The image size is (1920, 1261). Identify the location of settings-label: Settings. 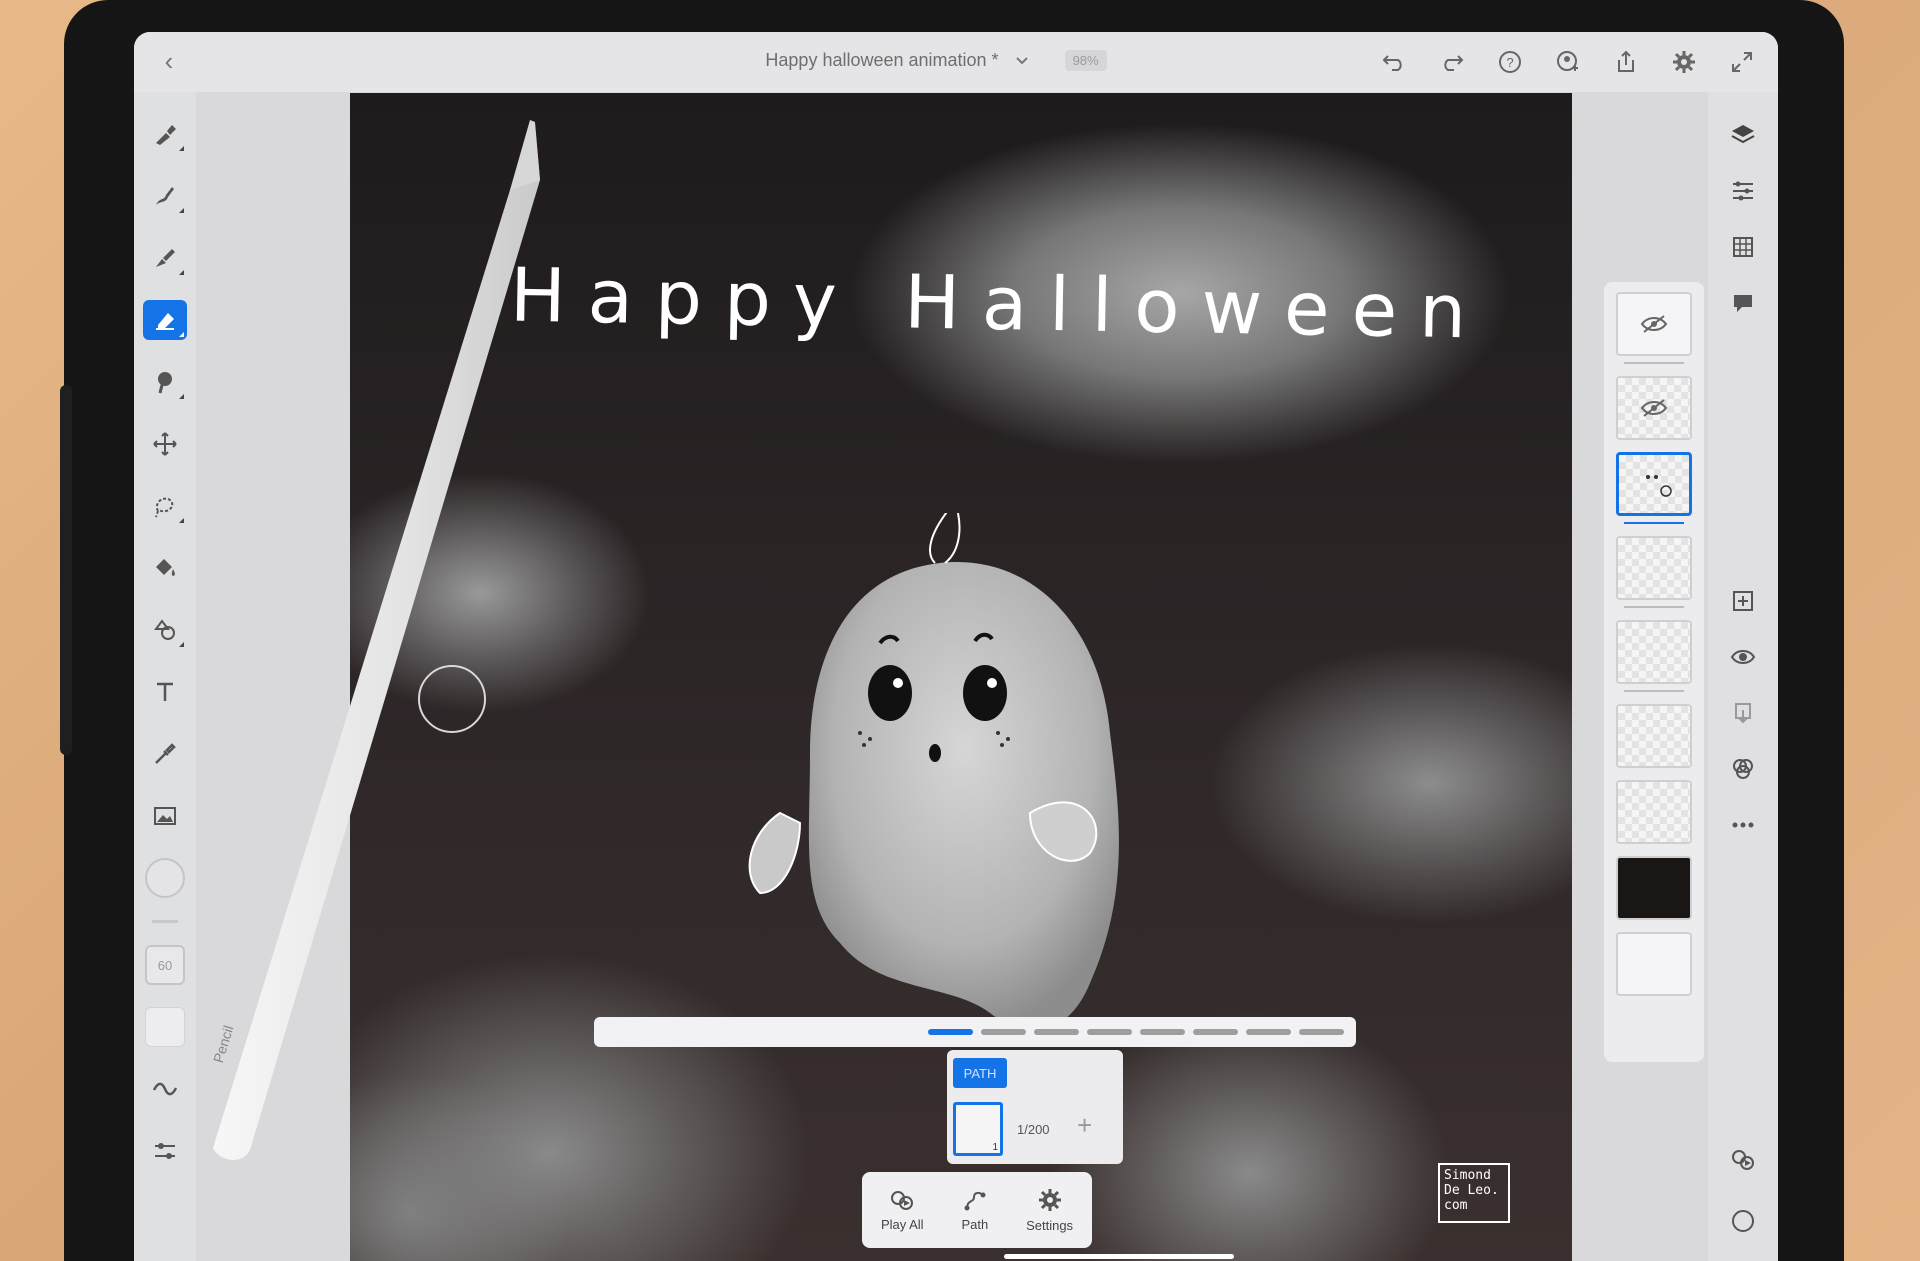
(1050, 1225).